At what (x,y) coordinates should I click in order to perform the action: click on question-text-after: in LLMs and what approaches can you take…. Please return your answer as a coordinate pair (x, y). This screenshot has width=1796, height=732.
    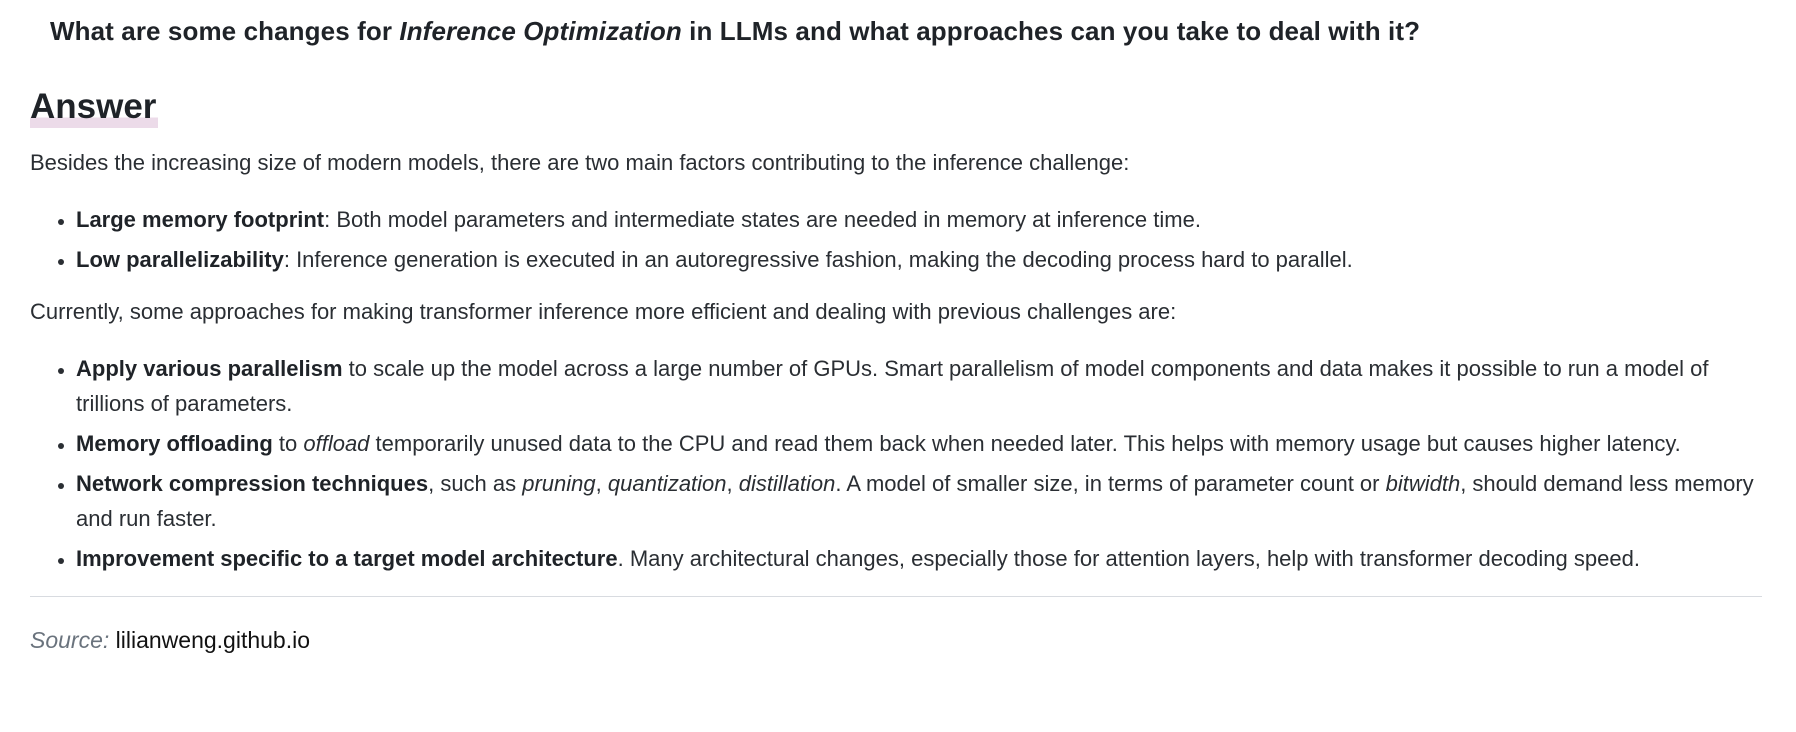
    Looking at the image, I should click on (1051, 31).